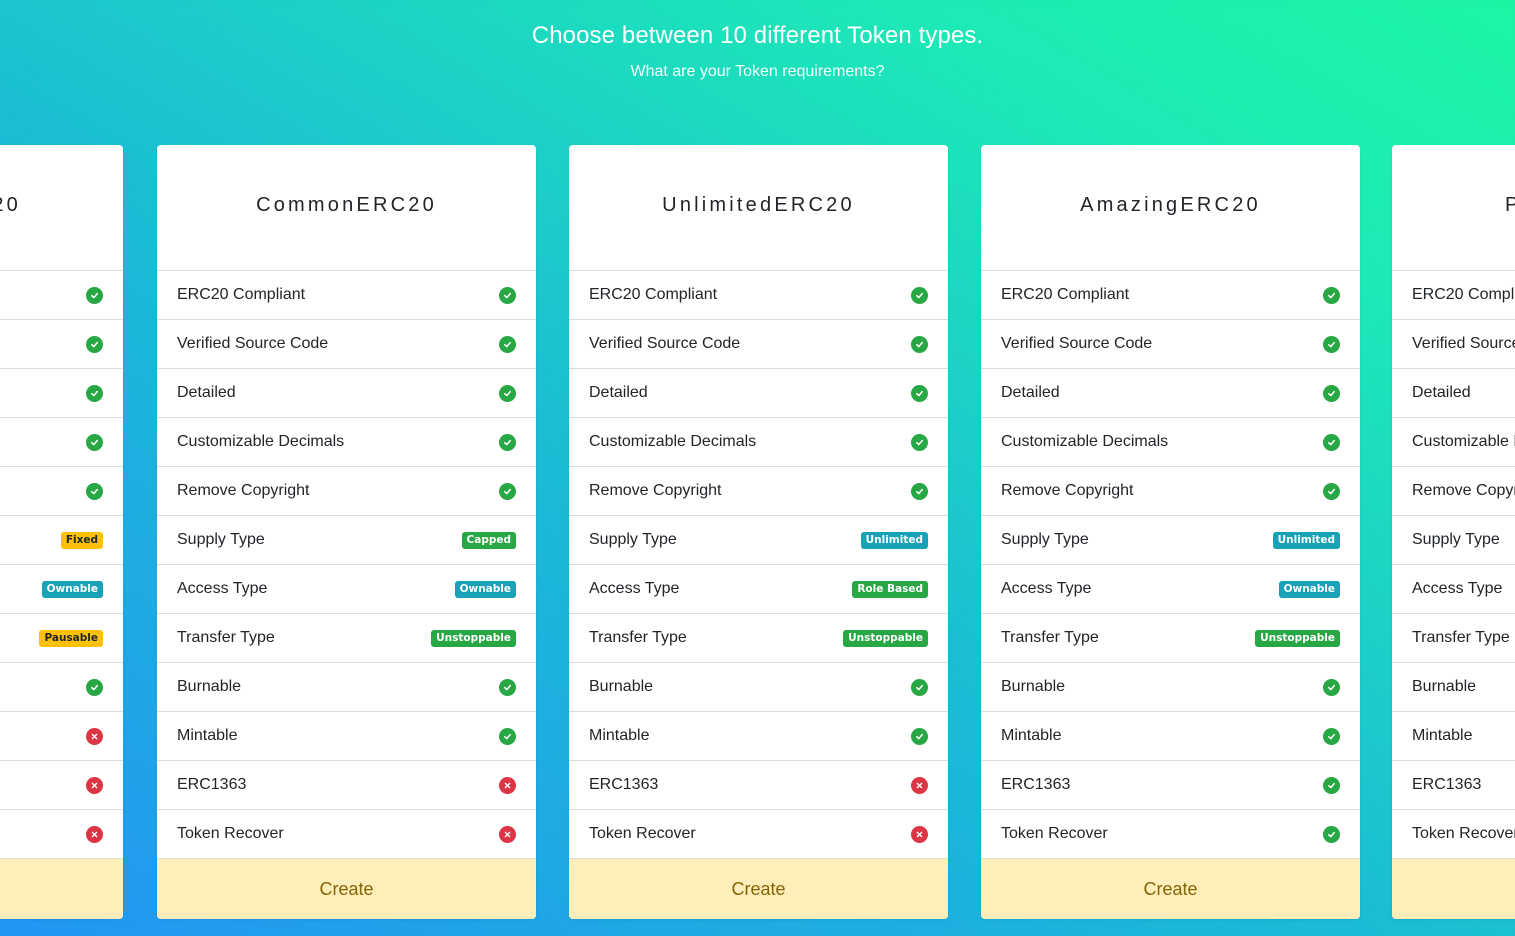 Image resolution: width=1515 pixels, height=936 pixels. I want to click on card-title: 20, so click(10, 204).